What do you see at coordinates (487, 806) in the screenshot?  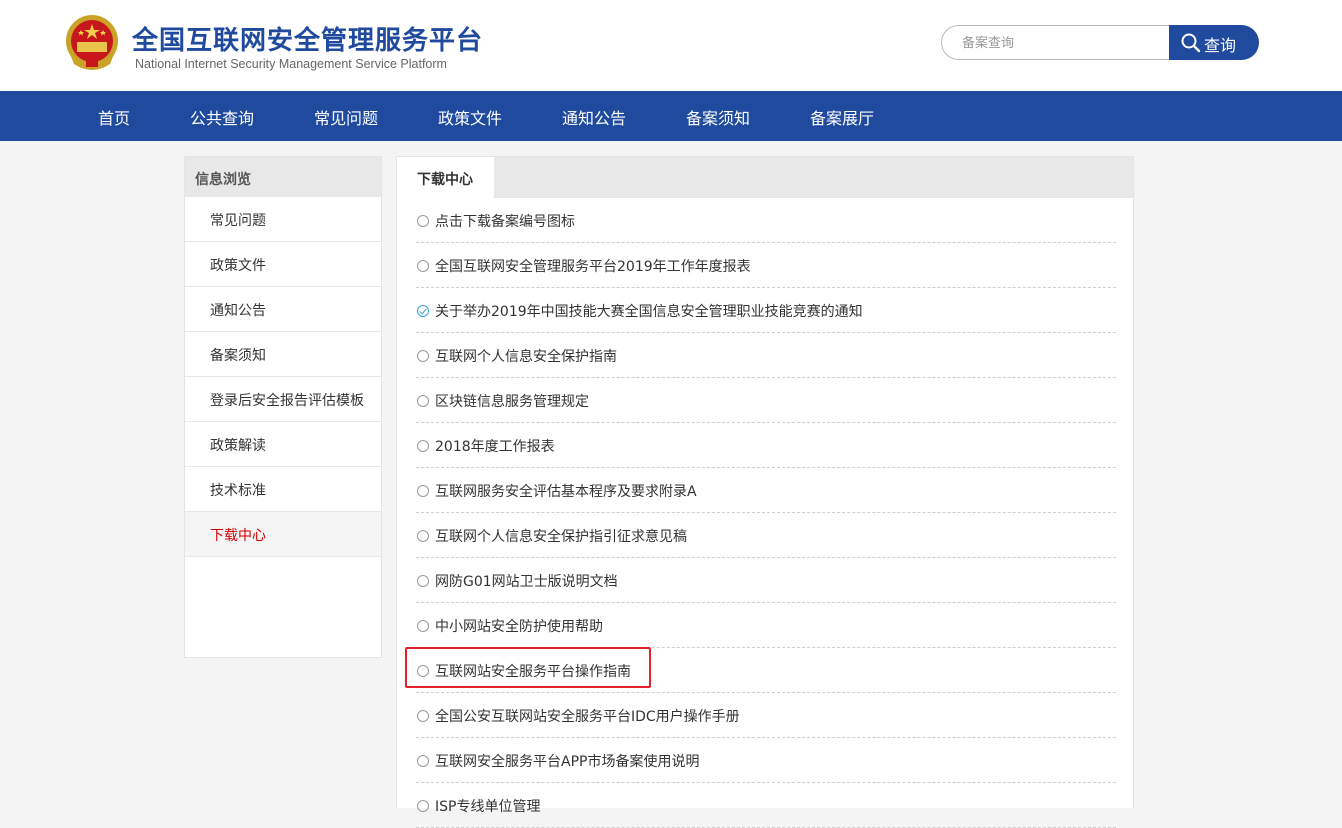 I see `download-link: ISP专线单位管理` at bounding box center [487, 806].